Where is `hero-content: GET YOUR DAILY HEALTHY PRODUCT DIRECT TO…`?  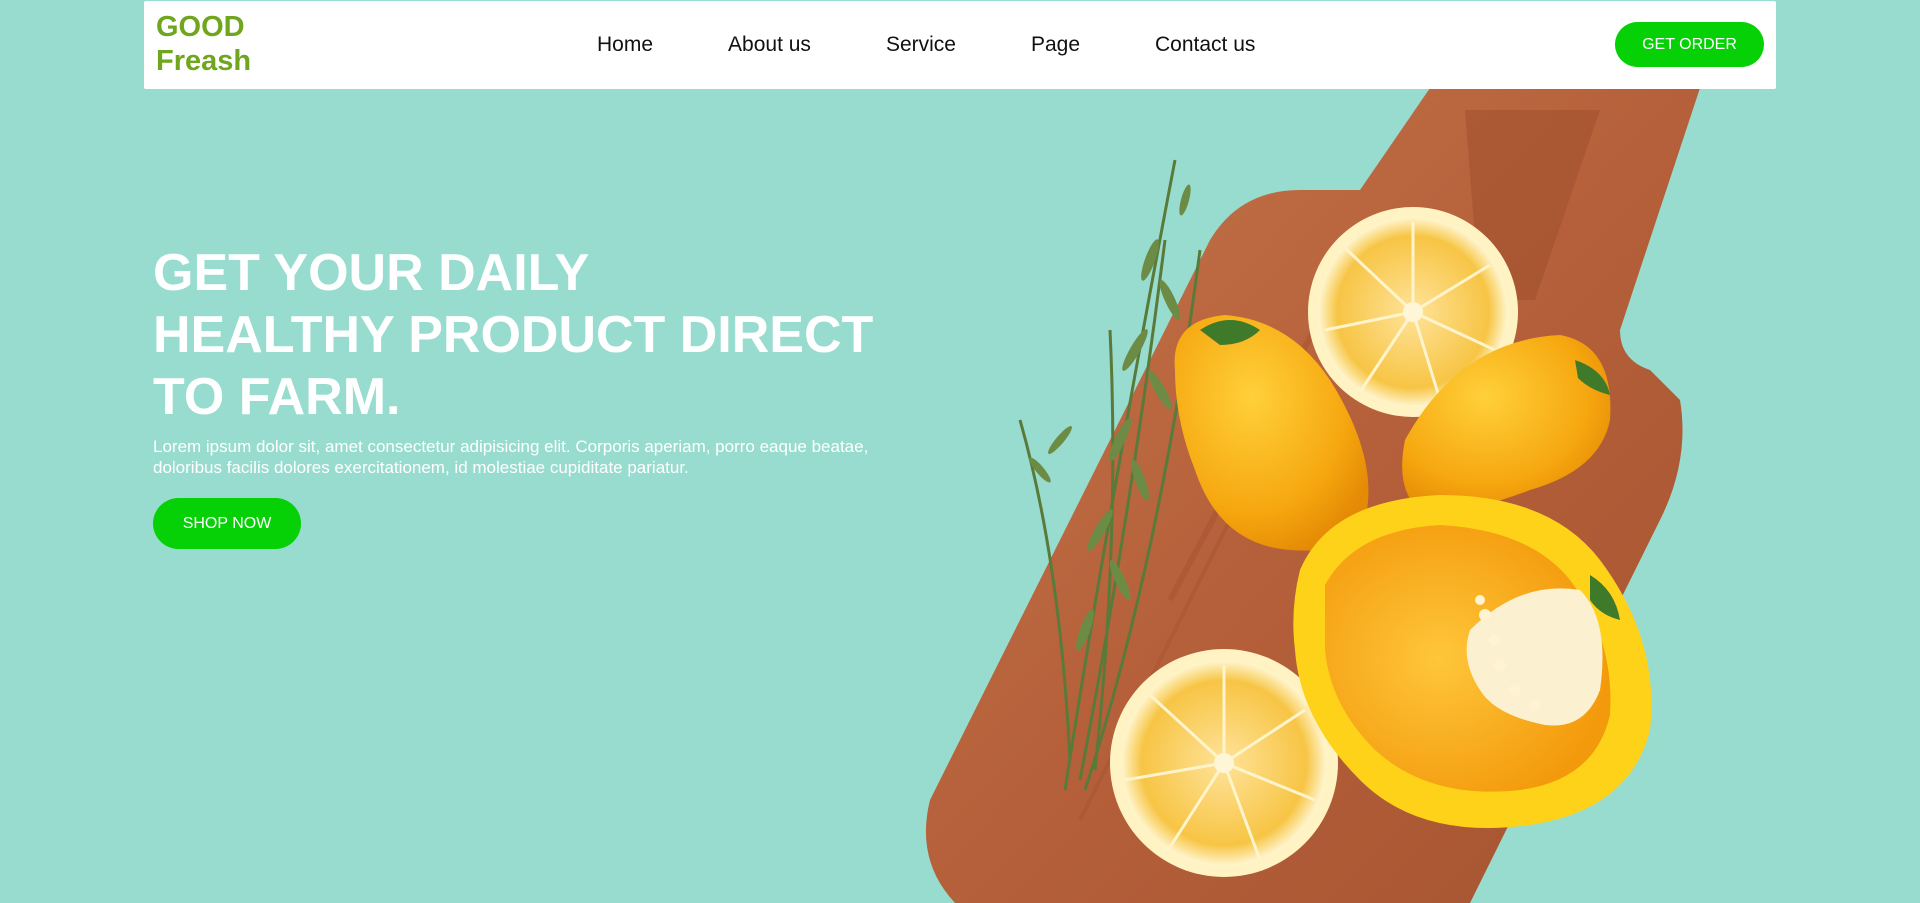 hero-content: GET YOUR DAILY HEALTHY PRODUCT DIRECT TO… is located at coordinates (553, 395).